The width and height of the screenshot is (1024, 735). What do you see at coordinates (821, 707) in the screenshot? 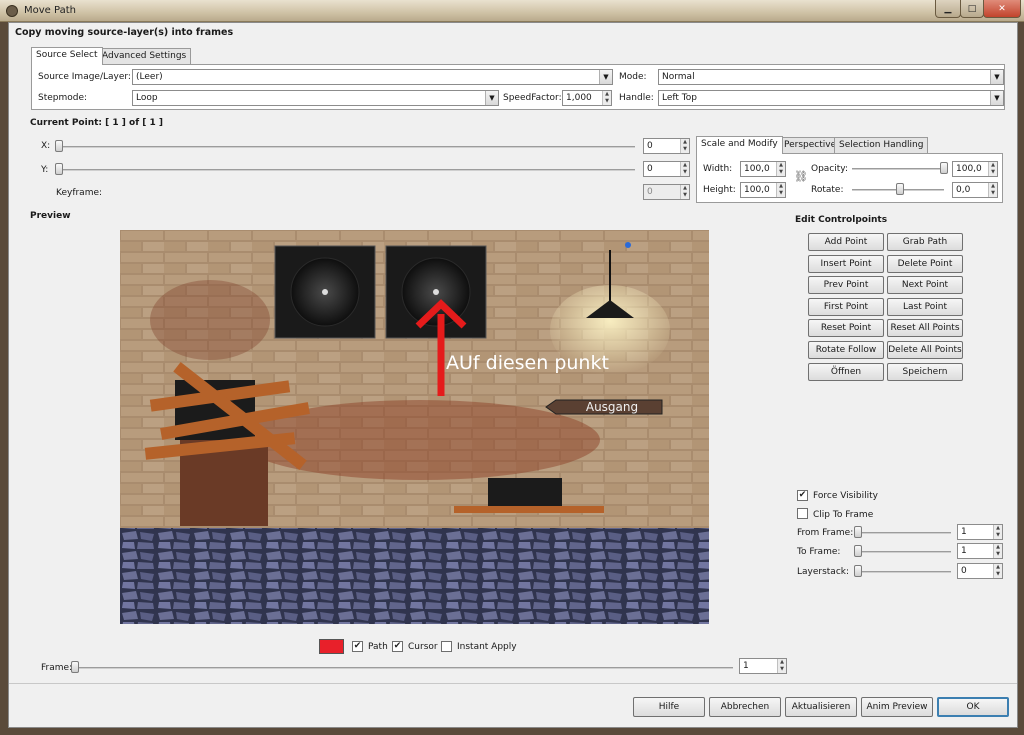
I see `refresh-button: Aktualisieren` at bounding box center [821, 707].